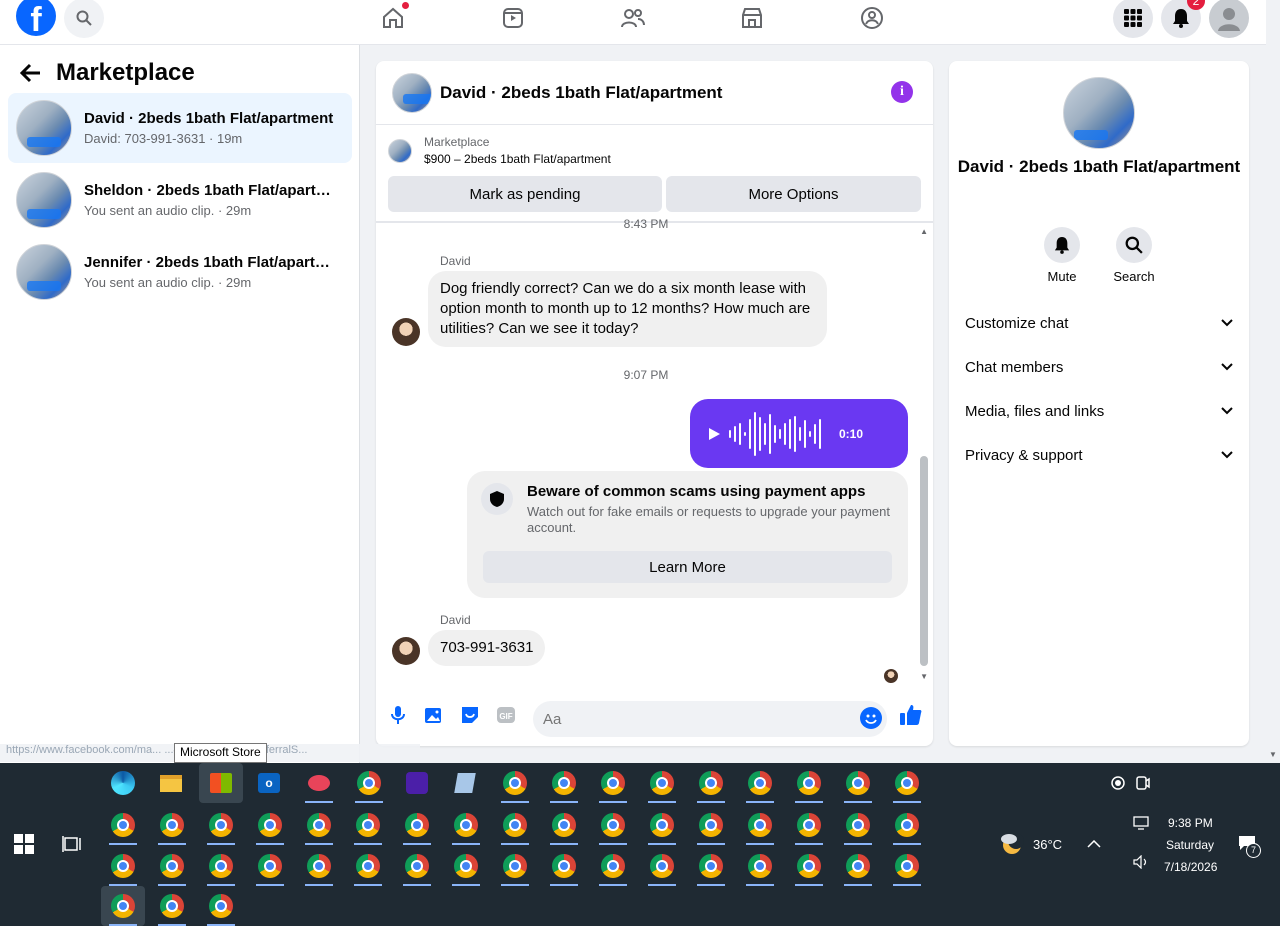  I want to click on video-tab, so click(513, 18).